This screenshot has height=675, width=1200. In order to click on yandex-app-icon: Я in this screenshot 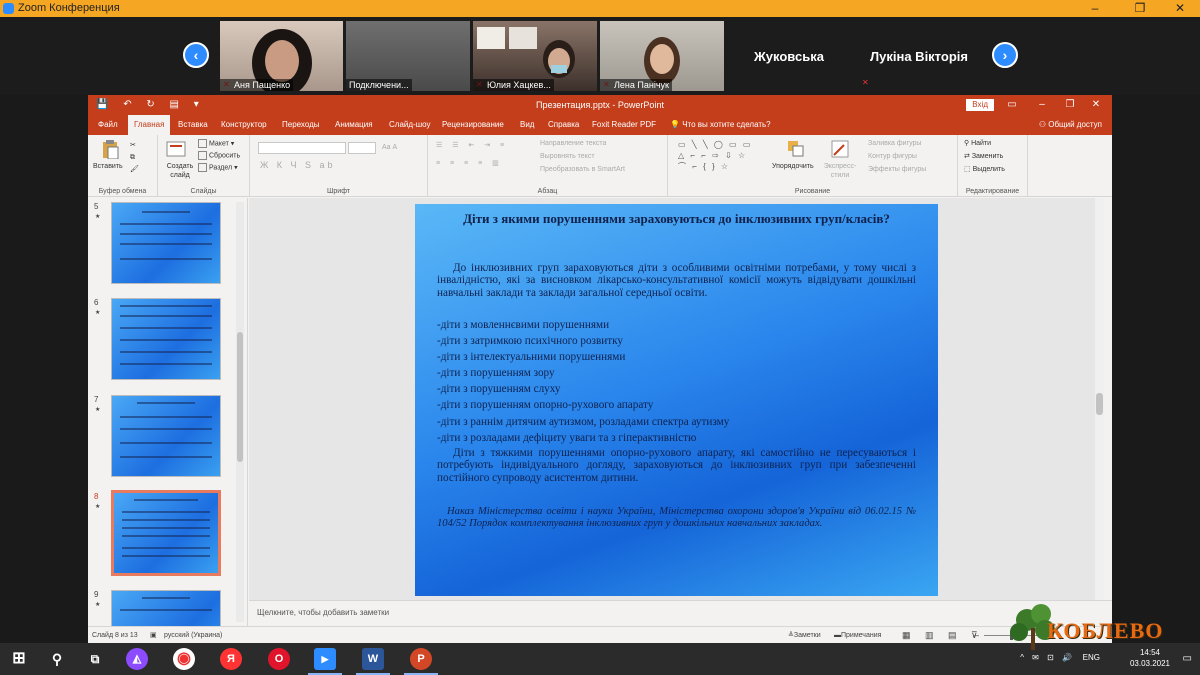, I will do `click(231, 659)`.